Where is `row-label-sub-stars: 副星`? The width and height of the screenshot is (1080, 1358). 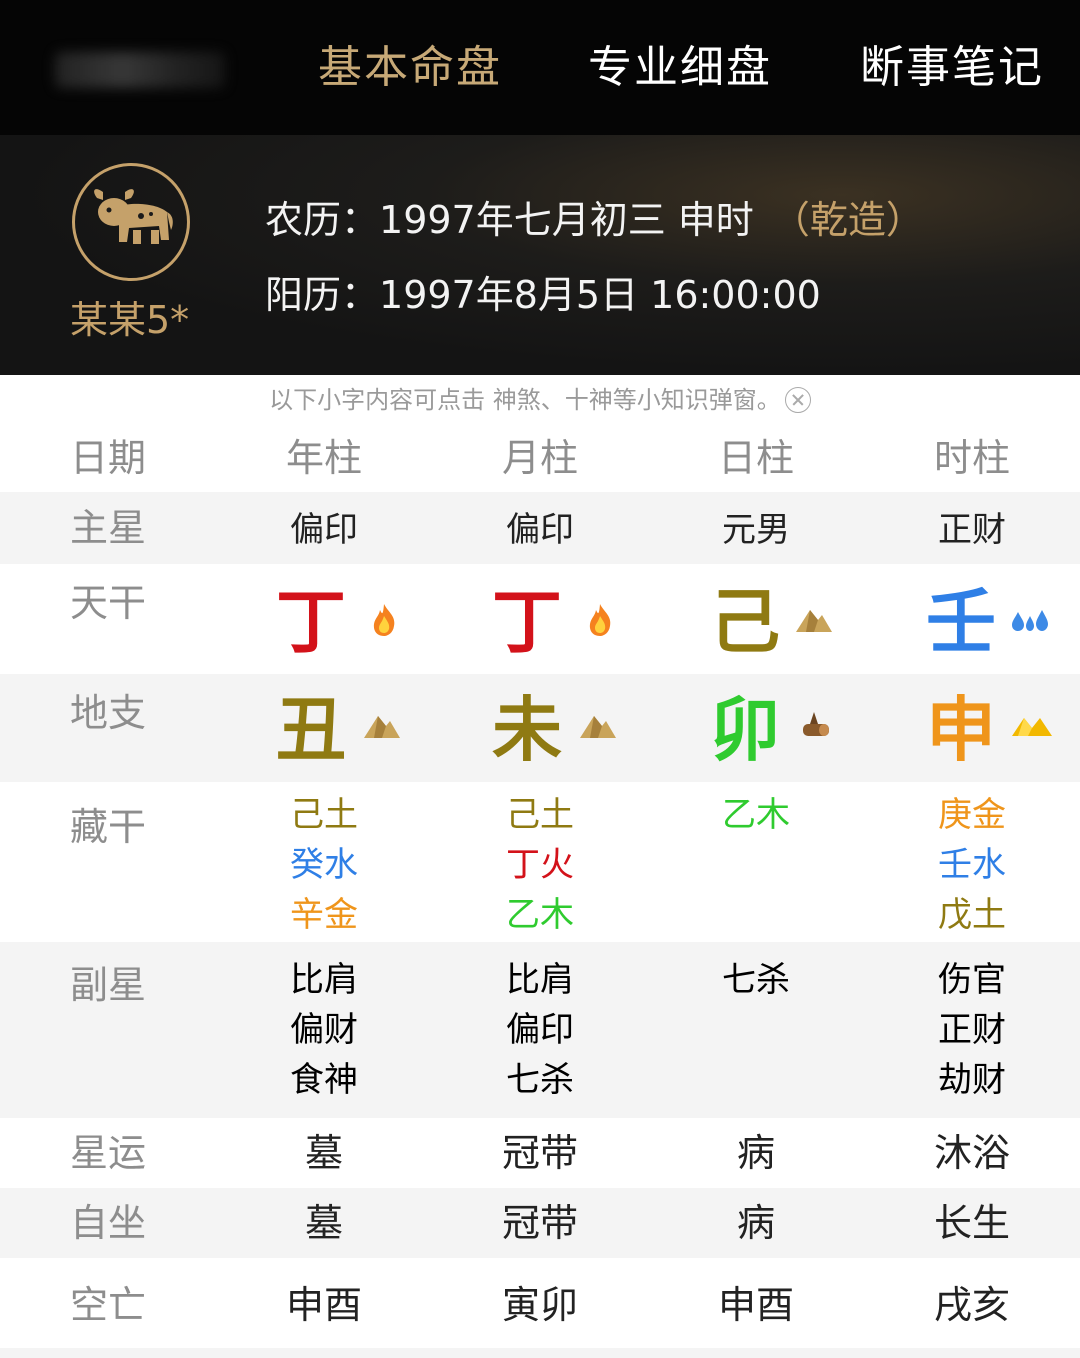
row-label-sub-stars: 副星 is located at coordinates (108, 985).